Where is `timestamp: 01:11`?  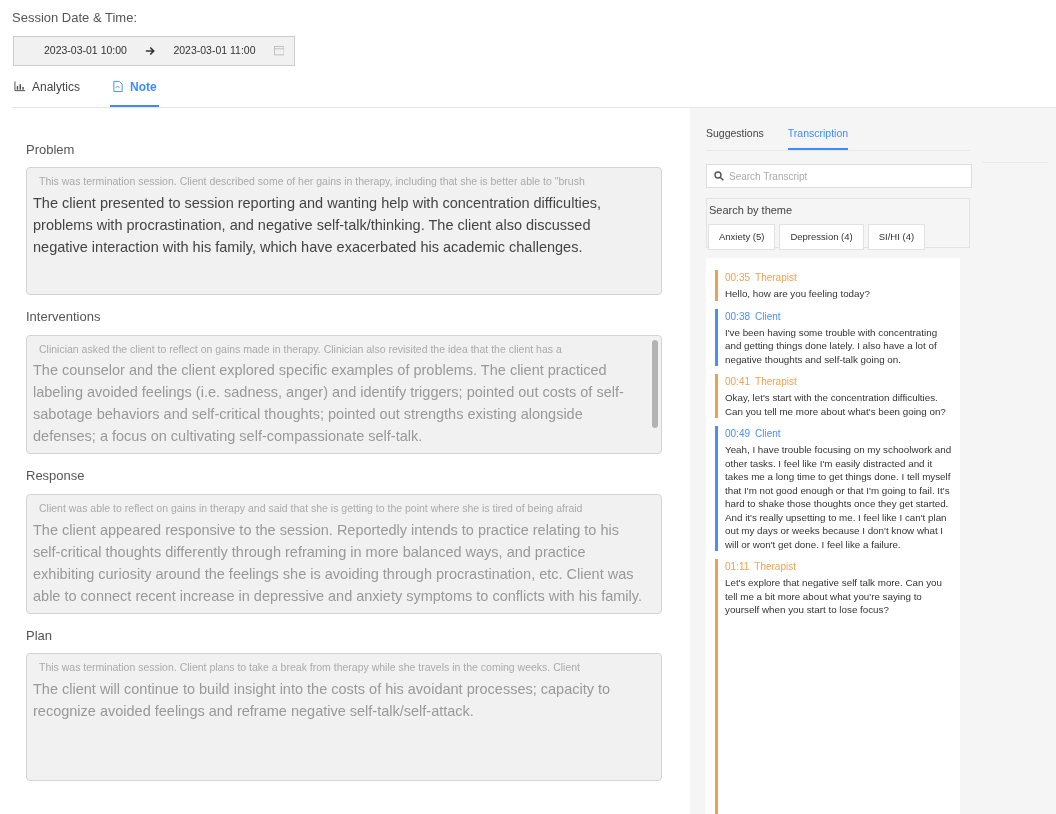 timestamp: 01:11 is located at coordinates (737, 567).